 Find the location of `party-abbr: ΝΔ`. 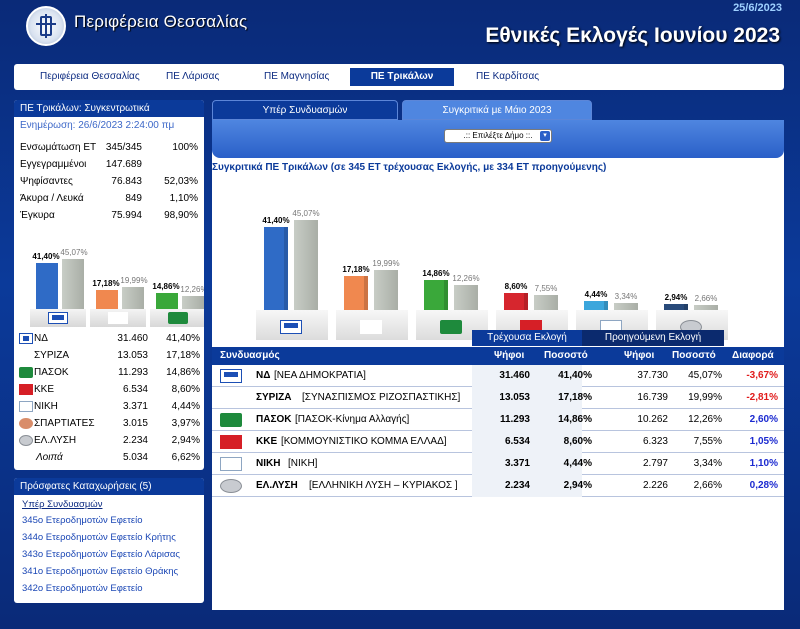

party-abbr: ΝΔ is located at coordinates (263, 375).